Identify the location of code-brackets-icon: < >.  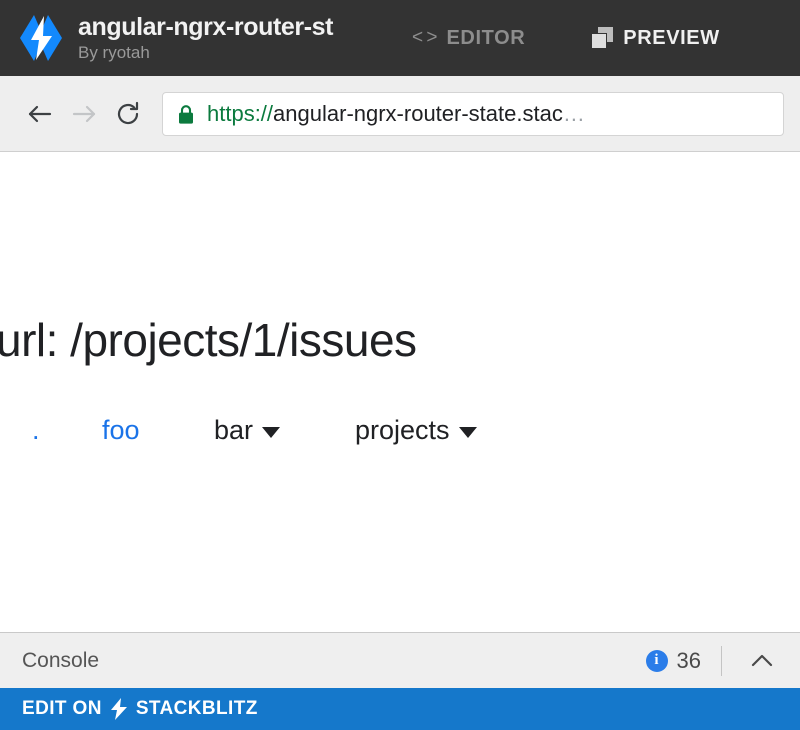
(425, 37).